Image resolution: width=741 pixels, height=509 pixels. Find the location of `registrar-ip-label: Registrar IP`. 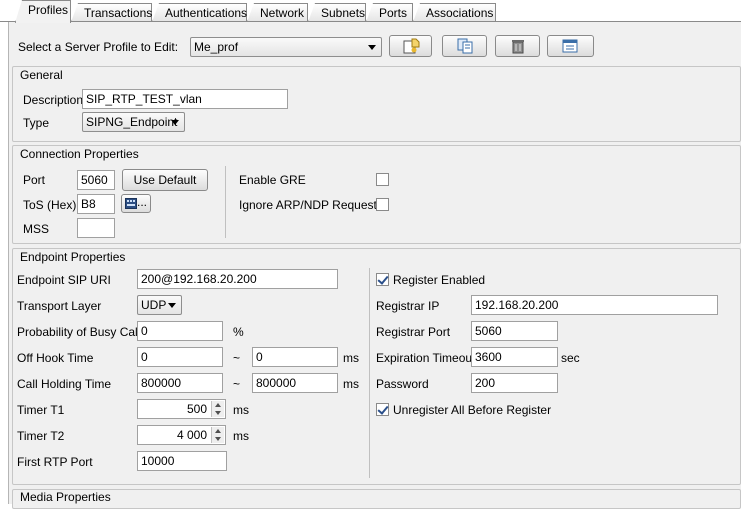

registrar-ip-label: Registrar IP is located at coordinates (408, 306).